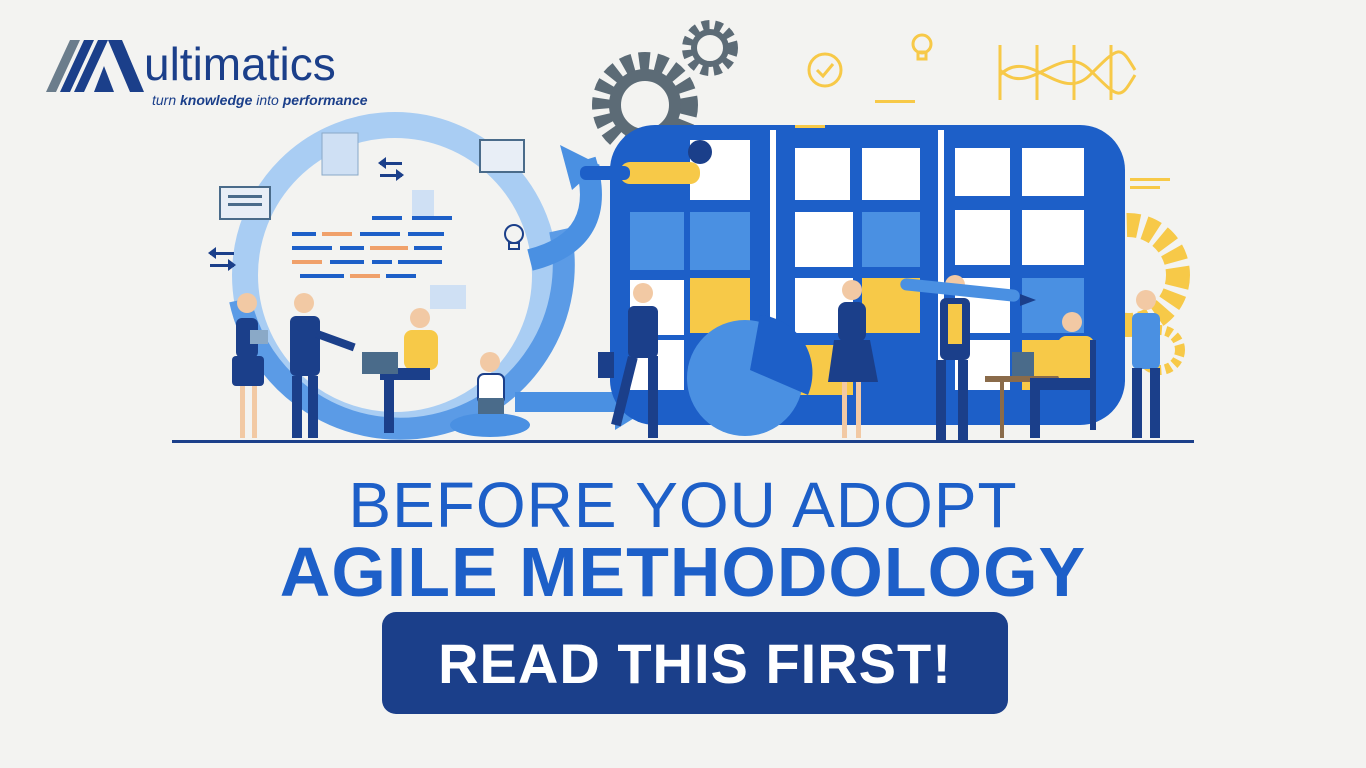 The width and height of the screenshot is (1366, 768). I want to click on flow-lines, so click(372, 247).